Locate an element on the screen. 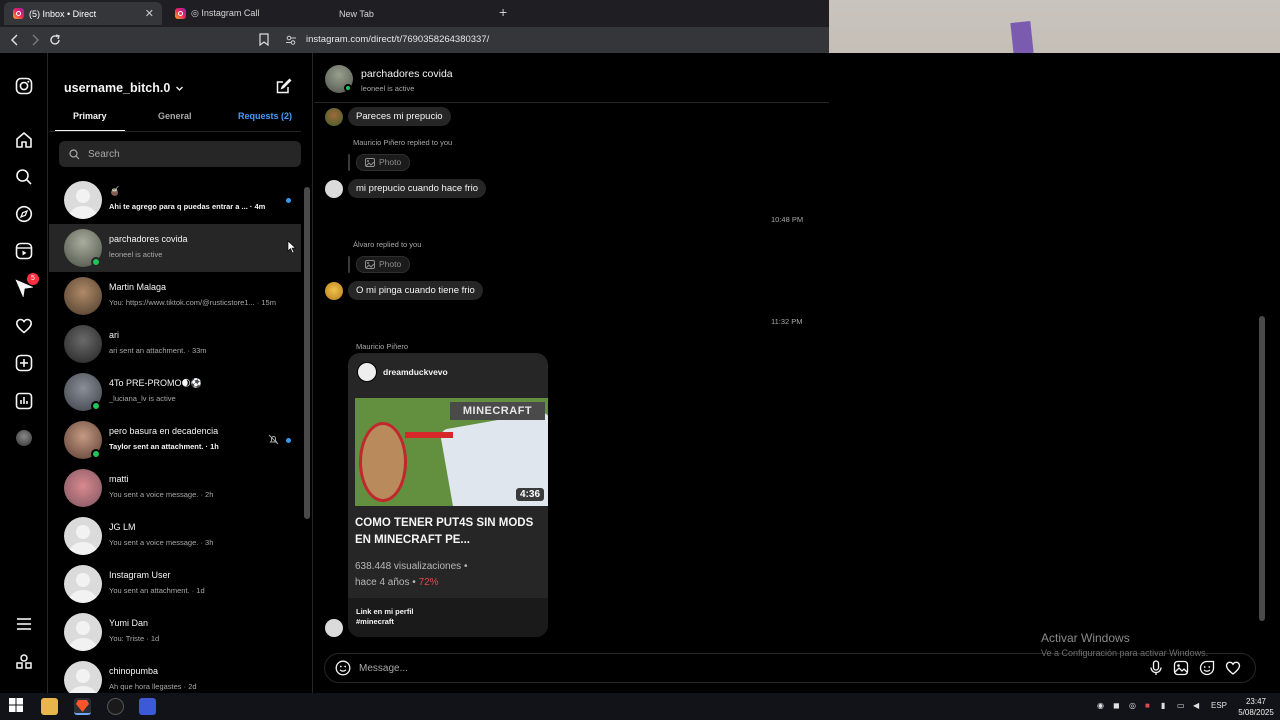  tab-instagram-call: ◎ Instagram Call is located at coordinates (246, 13).